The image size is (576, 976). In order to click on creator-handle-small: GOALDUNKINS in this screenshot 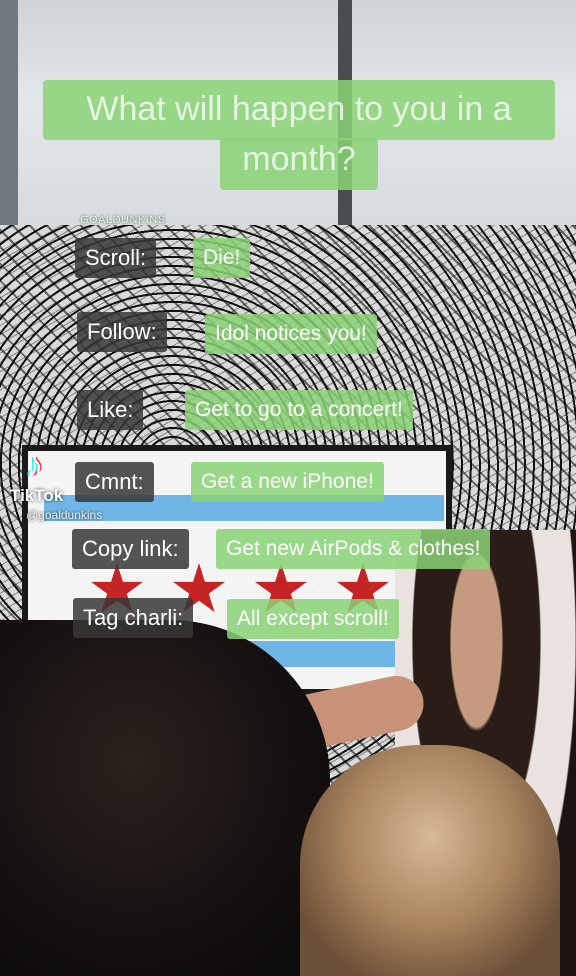, I will do `click(123, 220)`.